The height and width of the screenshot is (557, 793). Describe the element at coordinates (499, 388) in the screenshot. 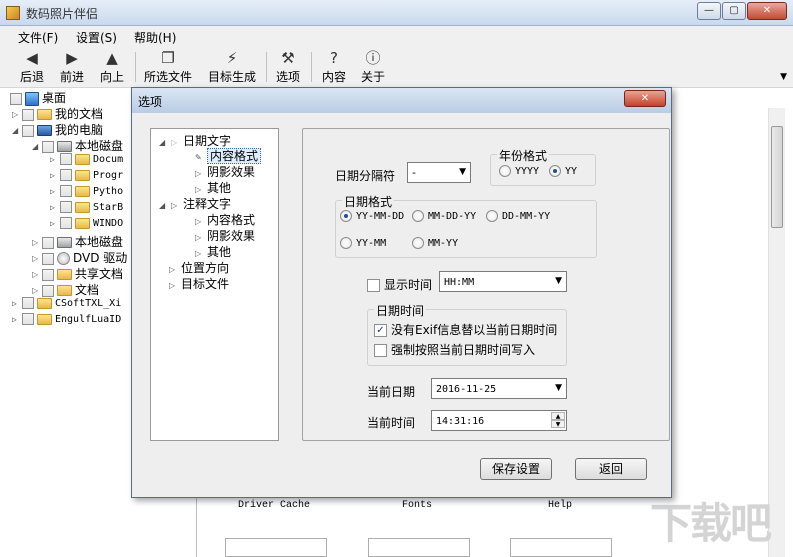

I see `current-date-picker: 2016-11-25 ▼` at that location.